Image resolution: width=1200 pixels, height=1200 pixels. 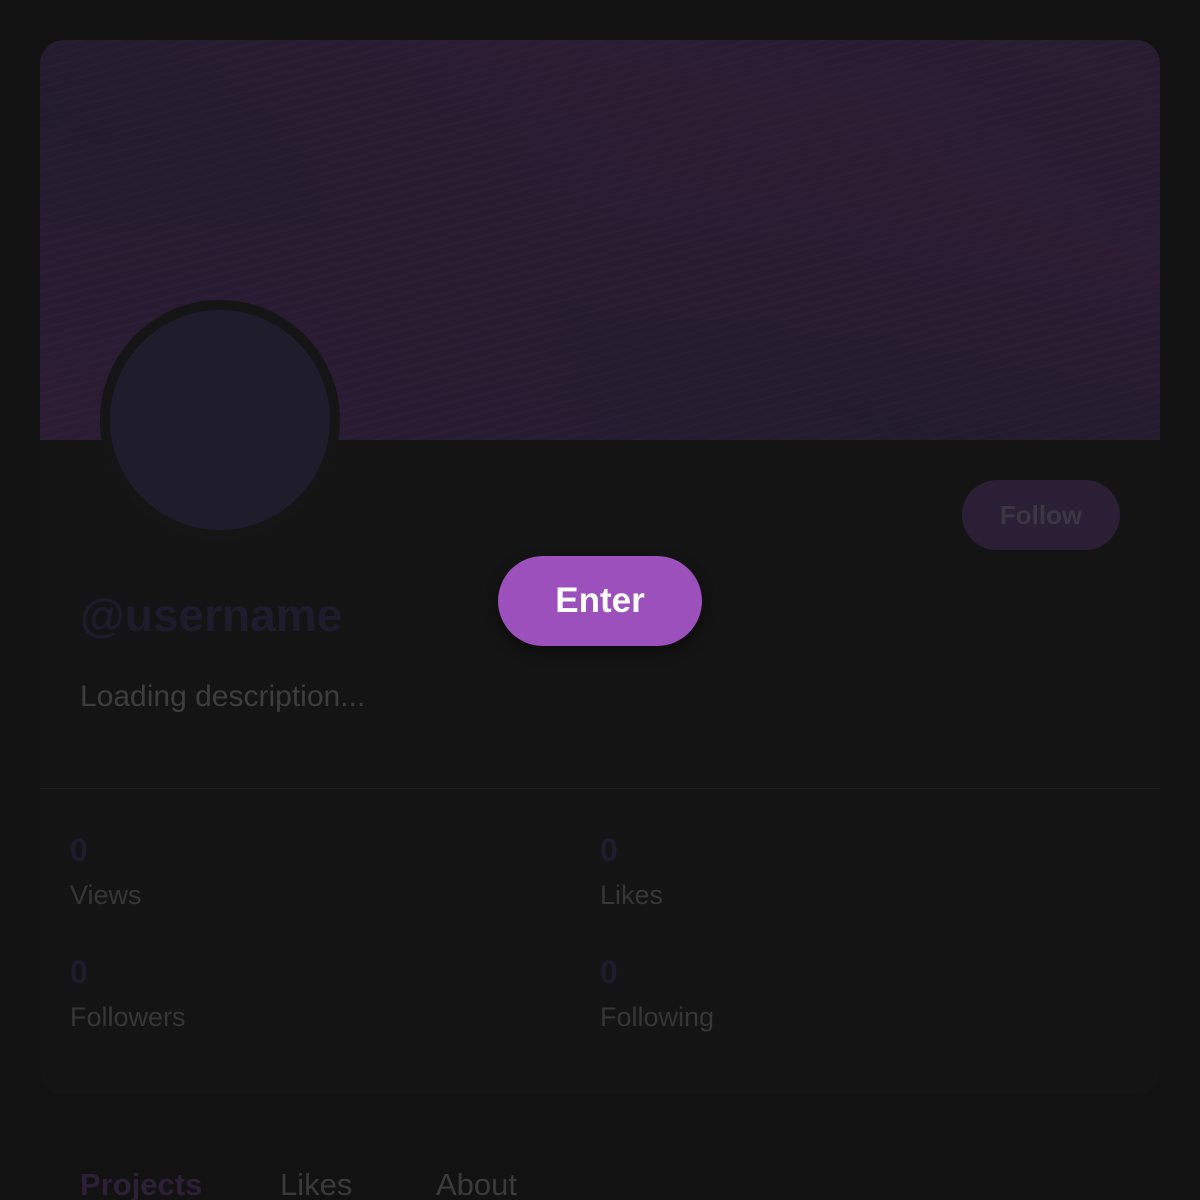 What do you see at coordinates (316, 1182) in the screenshot?
I see `tab-likes: Likes` at bounding box center [316, 1182].